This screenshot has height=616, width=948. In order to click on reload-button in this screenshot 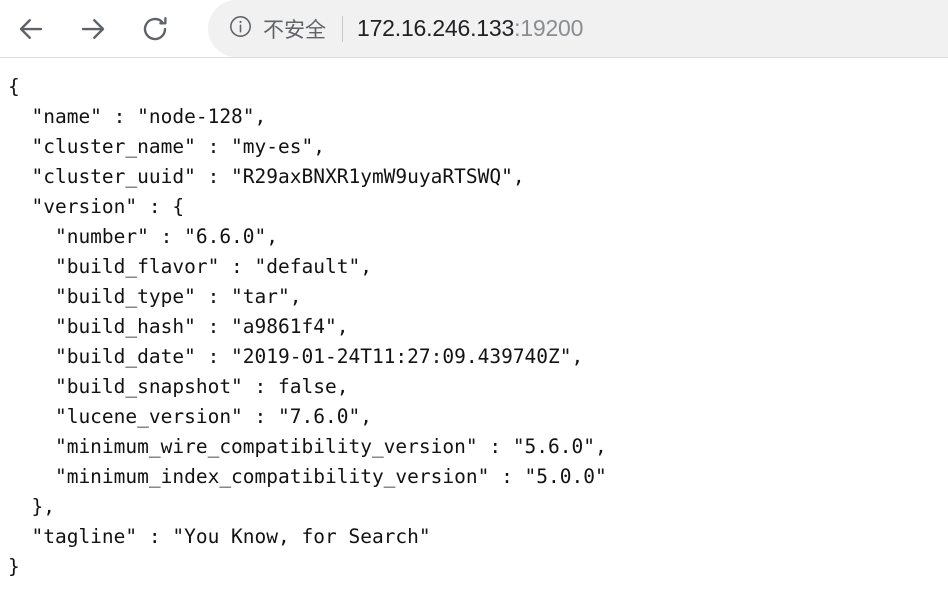, I will do `click(155, 28)`.